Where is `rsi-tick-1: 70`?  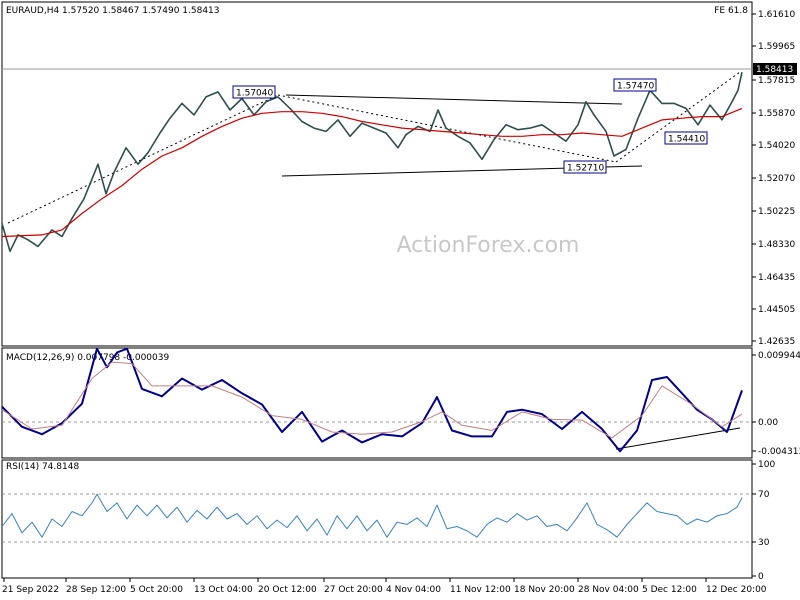 rsi-tick-1: 70 is located at coordinates (764, 495).